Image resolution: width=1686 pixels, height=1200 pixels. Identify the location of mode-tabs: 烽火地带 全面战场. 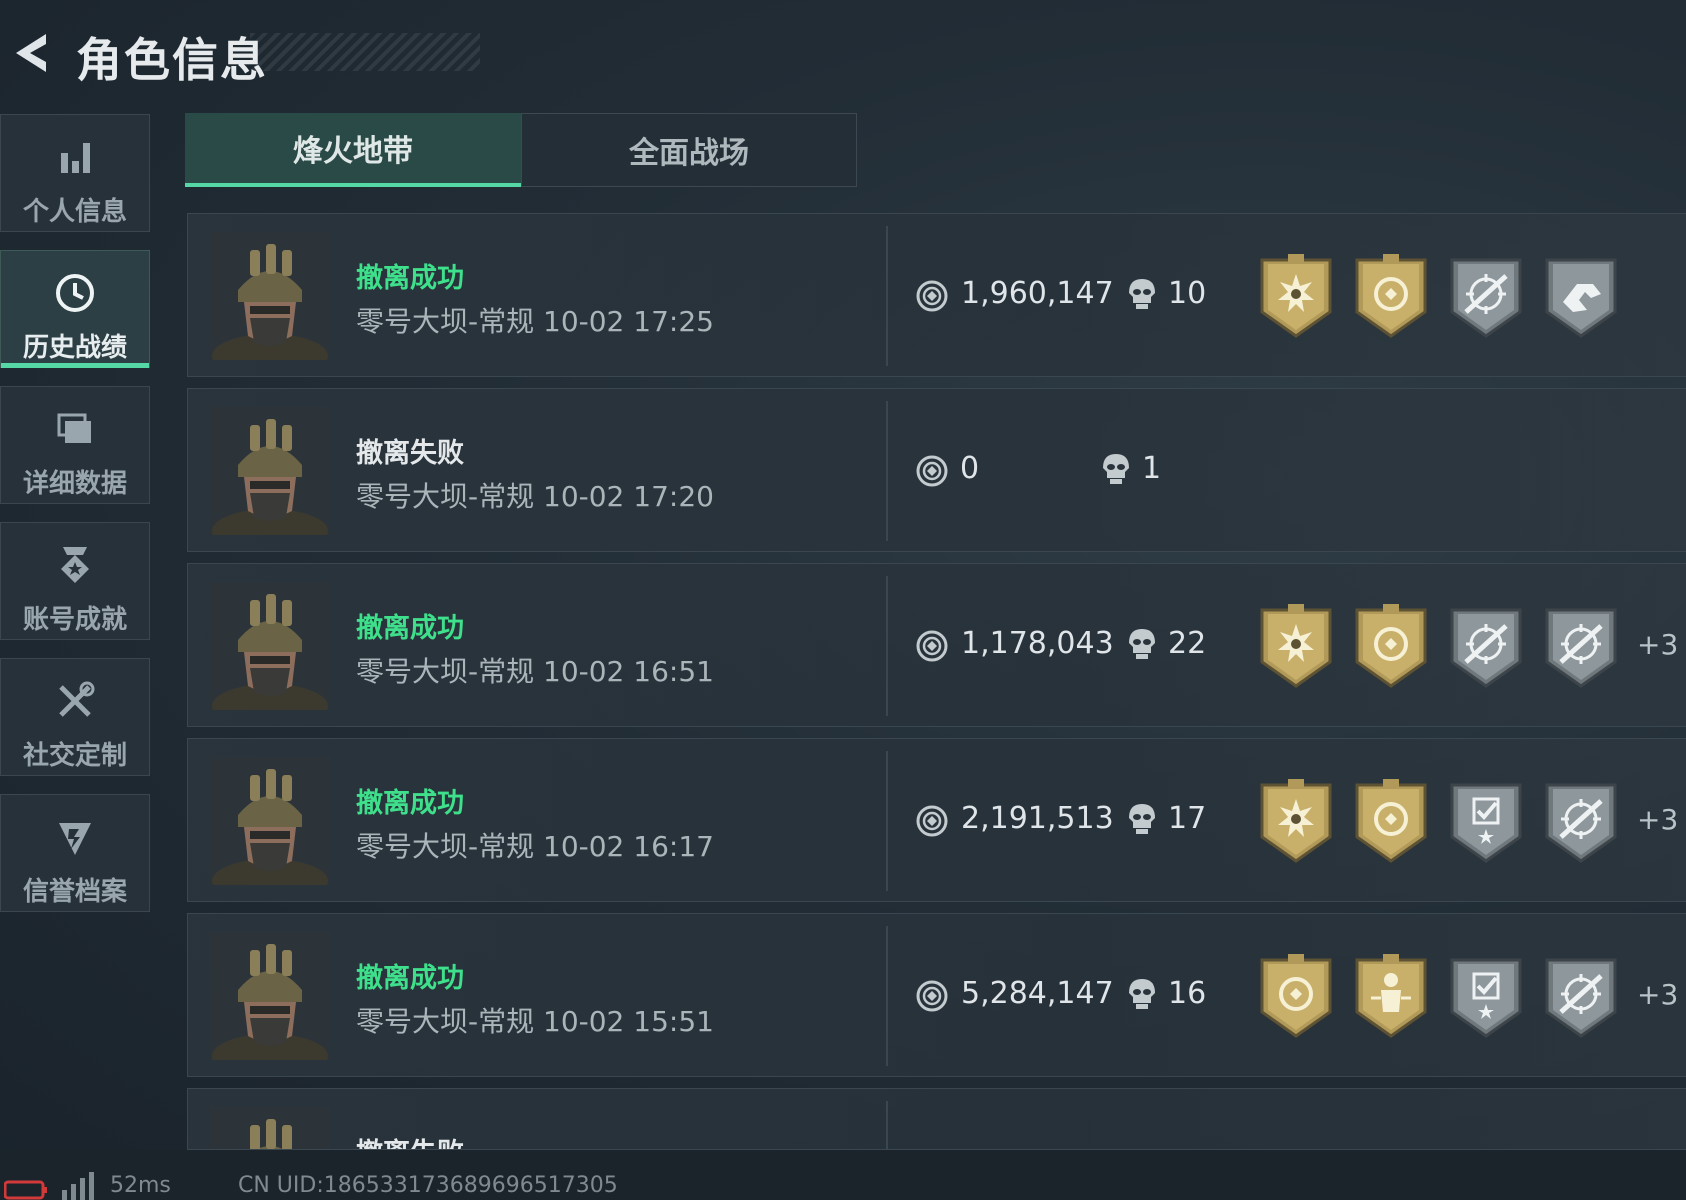
(521, 150).